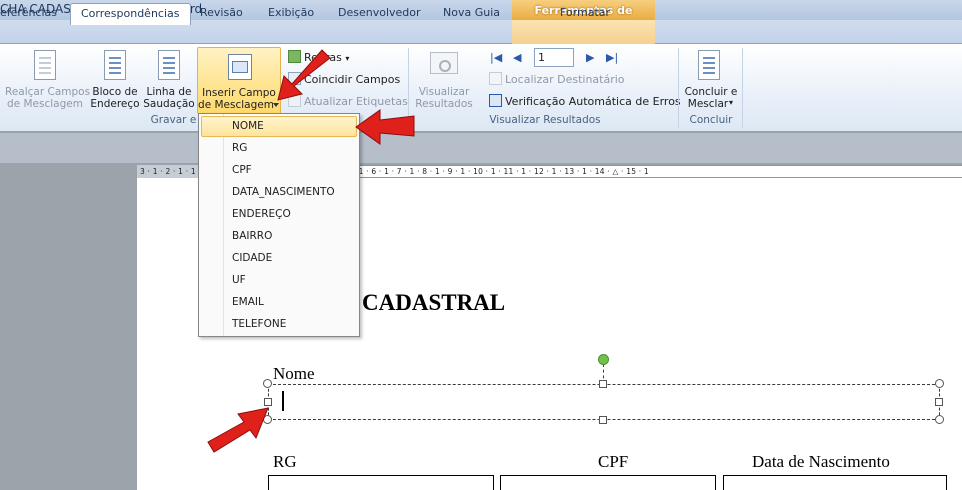  What do you see at coordinates (221, 13) in the screenshot?
I see `tab-revisao: Revisão` at bounding box center [221, 13].